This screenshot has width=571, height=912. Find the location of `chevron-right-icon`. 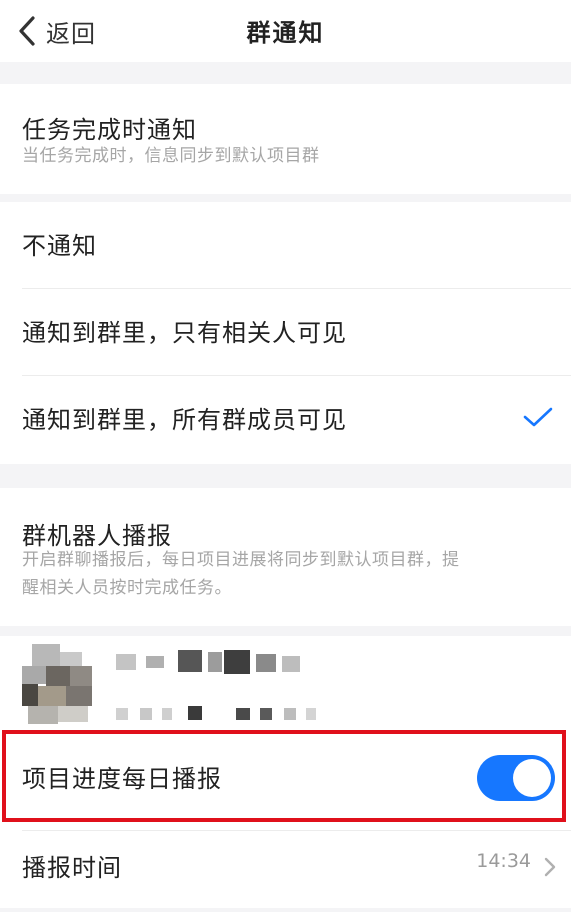

chevron-right-icon is located at coordinates (550, 867).